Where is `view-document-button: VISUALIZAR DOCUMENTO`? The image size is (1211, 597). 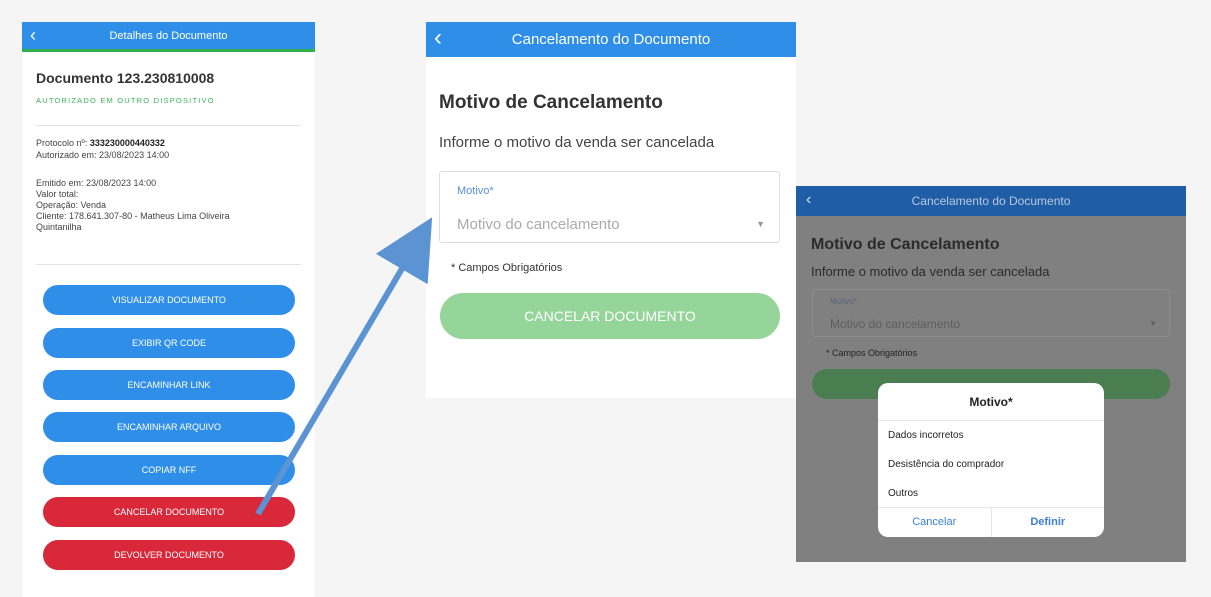
view-document-button: VISUALIZAR DOCUMENTO is located at coordinates (169, 300).